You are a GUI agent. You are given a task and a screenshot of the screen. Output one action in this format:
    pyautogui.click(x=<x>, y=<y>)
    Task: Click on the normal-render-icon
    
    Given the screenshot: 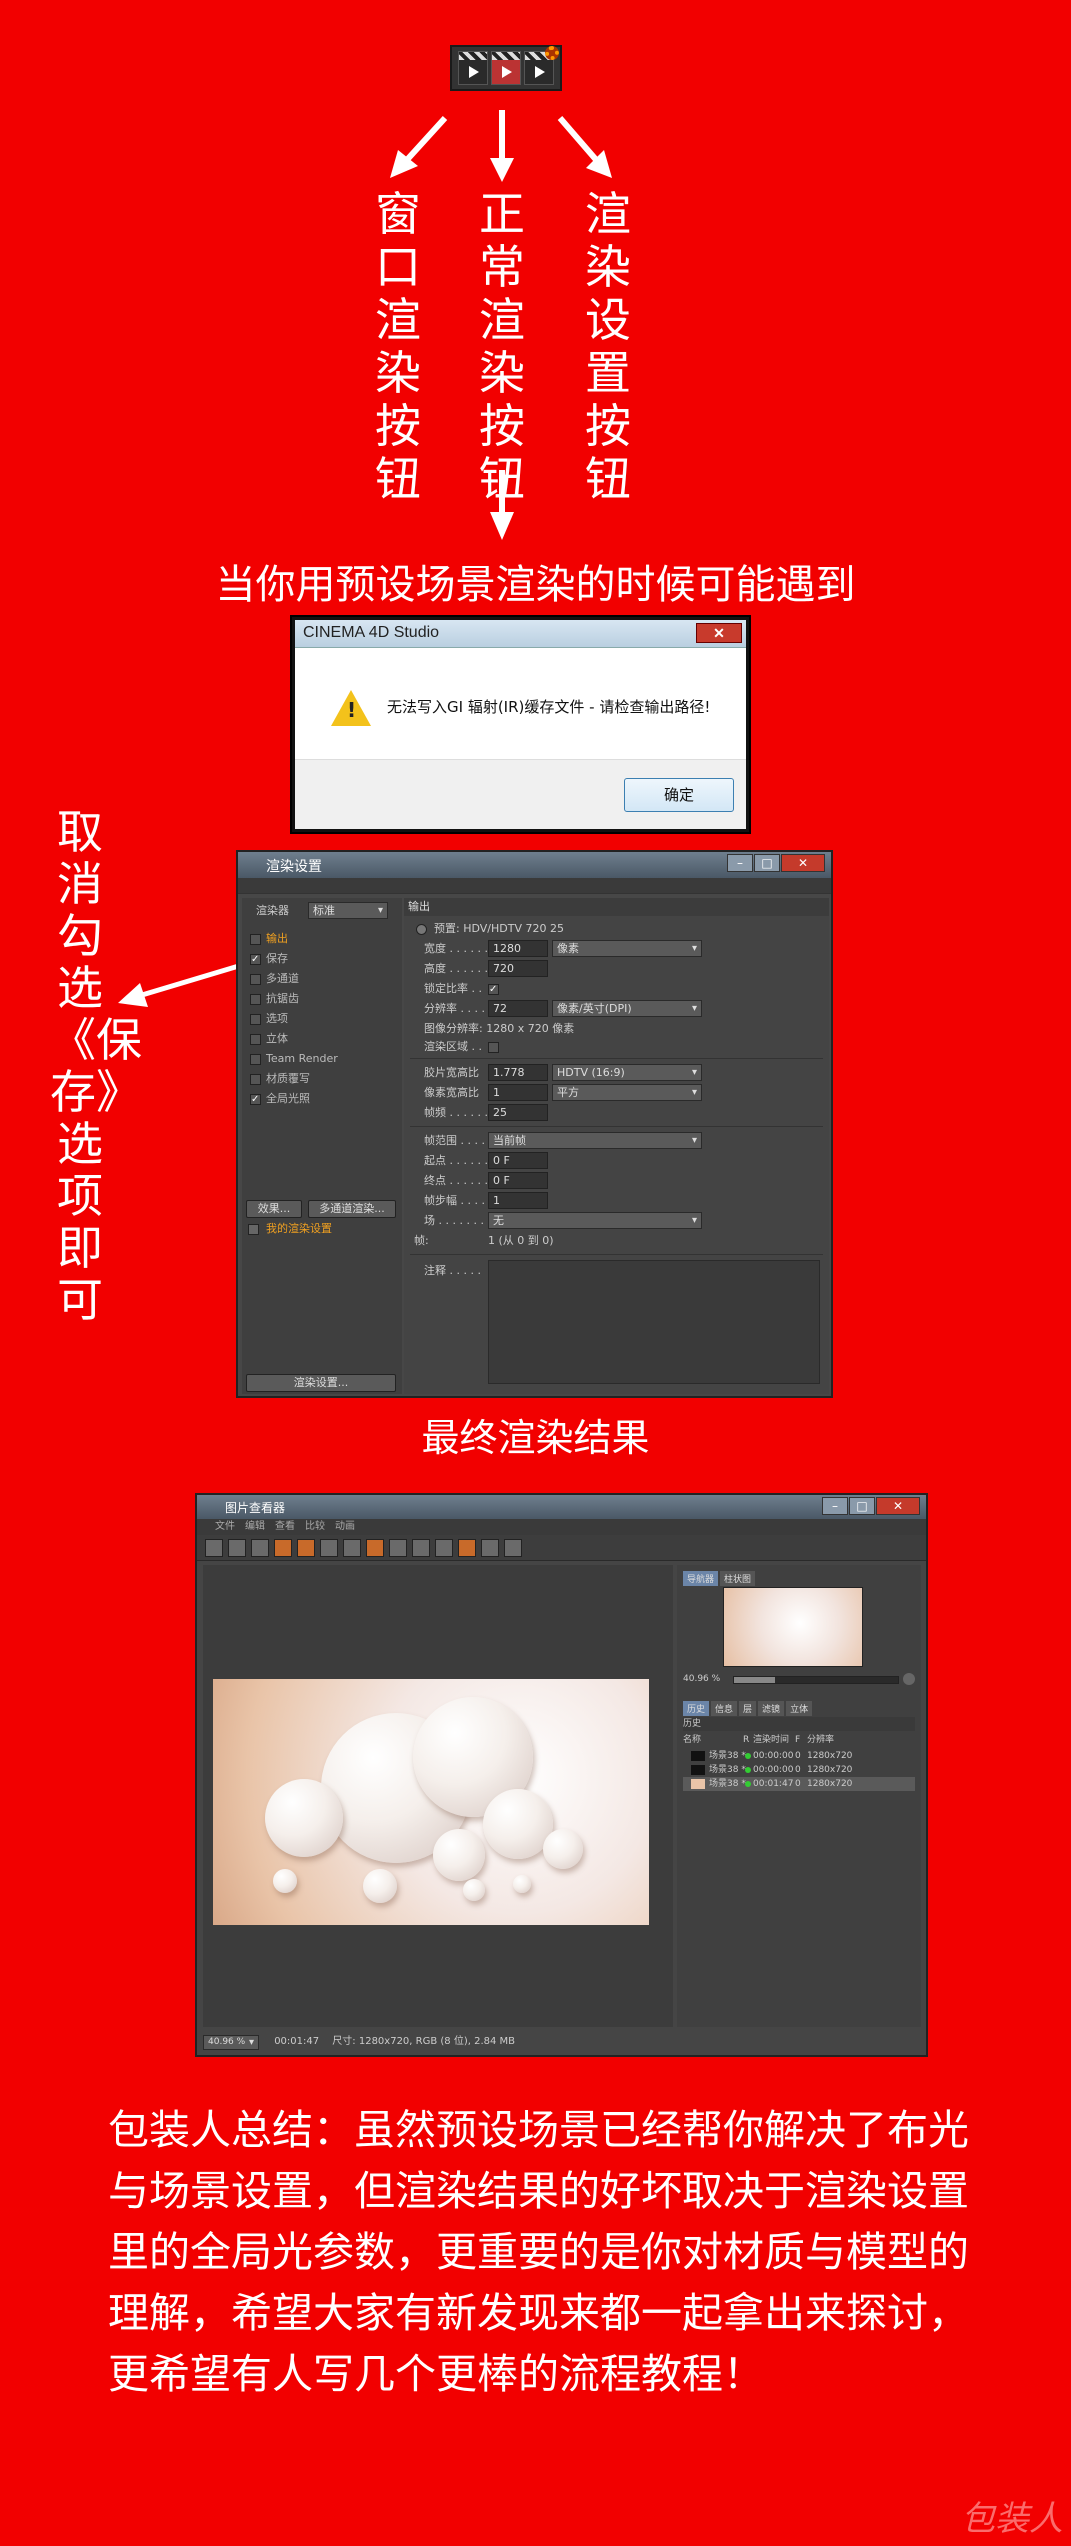 What is the action you would take?
    pyautogui.click(x=505, y=68)
    